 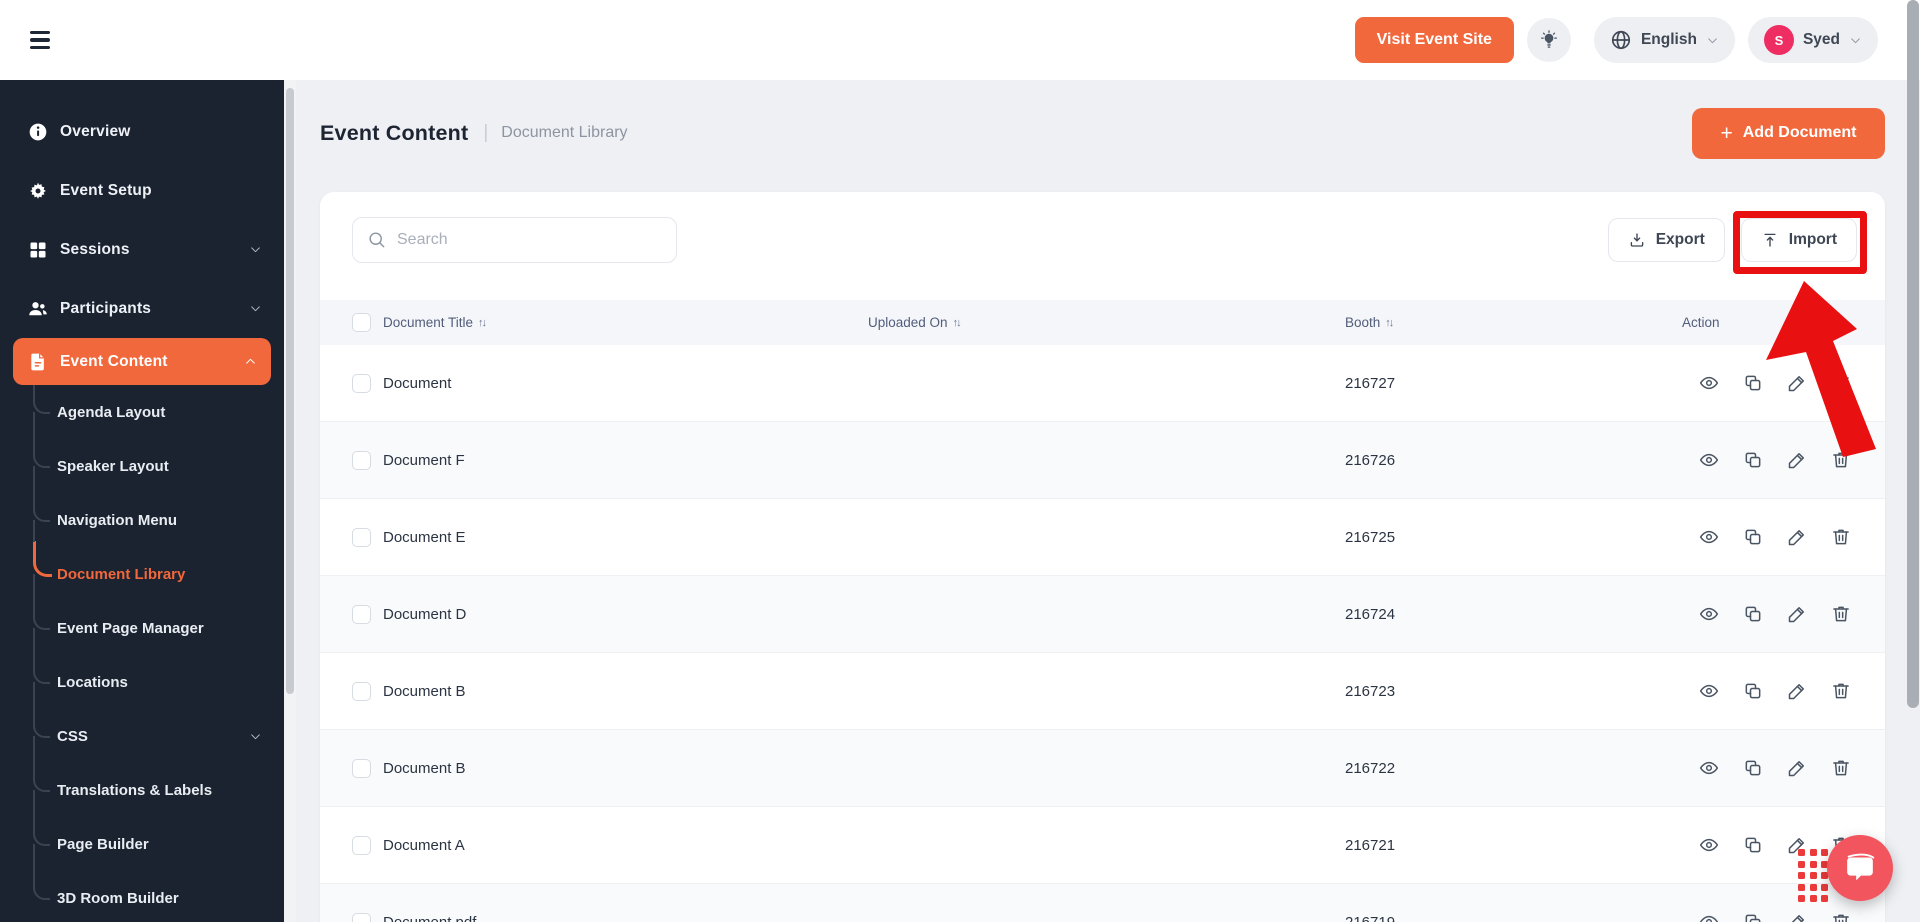 What do you see at coordinates (1513, 322) in the screenshot?
I see `column-header-booth: Booth ↑↓` at bounding box center [1513, 322].